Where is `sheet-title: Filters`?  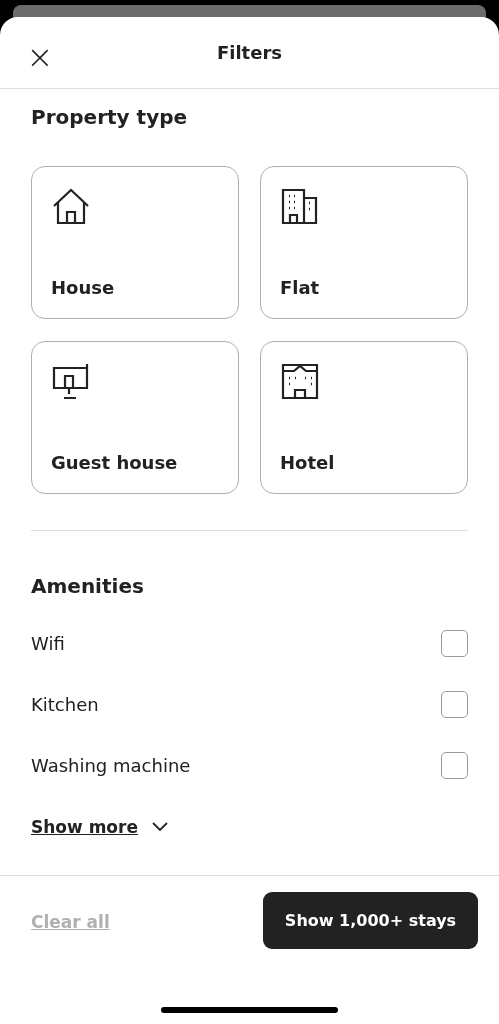 sheet-title: Filters is located at coordinates (249, 52).